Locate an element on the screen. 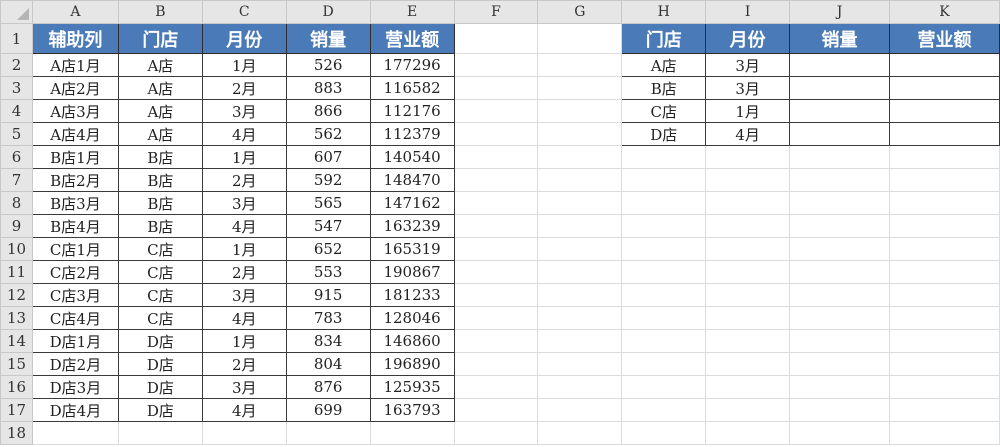 The width and height of the screenshot is (1000, 447). column-header-i: I is located at coordinates (748, 12).